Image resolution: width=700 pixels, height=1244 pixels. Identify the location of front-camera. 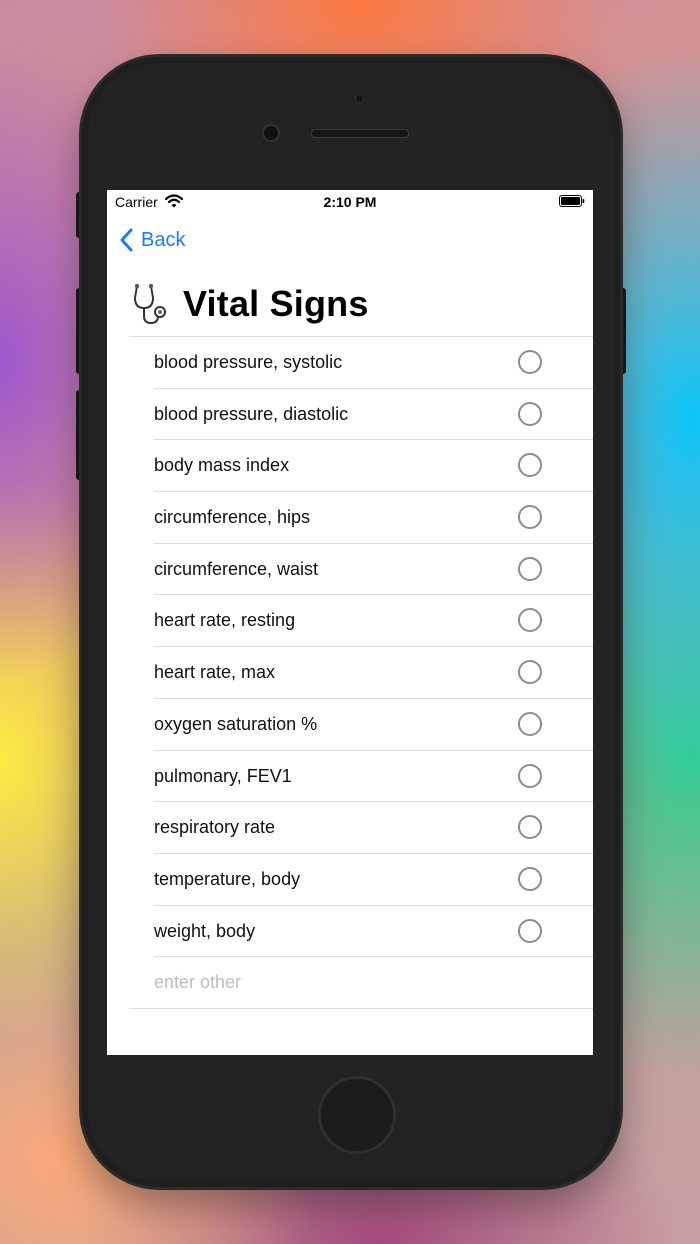
(271, 133).